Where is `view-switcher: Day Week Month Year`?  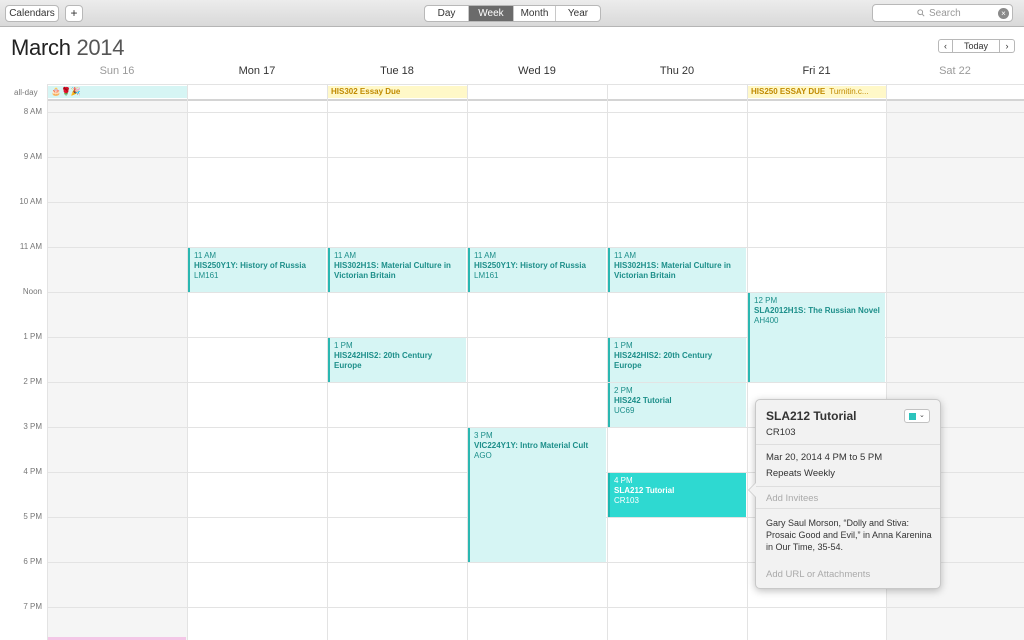
view-switcher: Day Week Month Year is located at coordinates (512, 13).